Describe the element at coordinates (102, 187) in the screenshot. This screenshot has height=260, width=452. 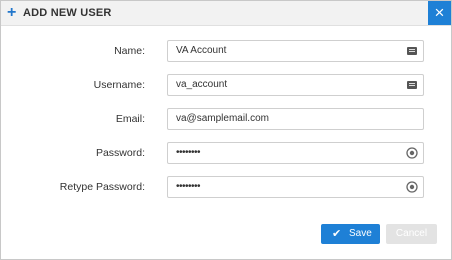
I see `retype-password-label: Retype Password:` at that location.